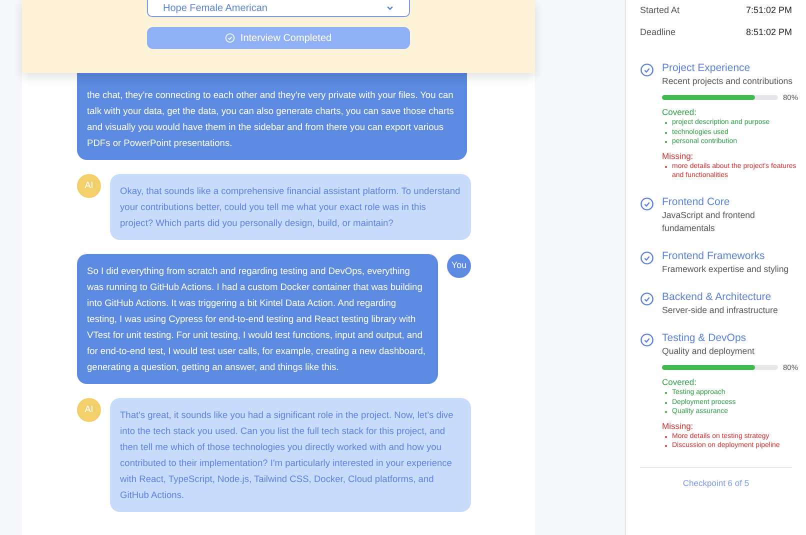 The image size is (806, 535). I want to click on session-label: Deadline, so click(658, 32).